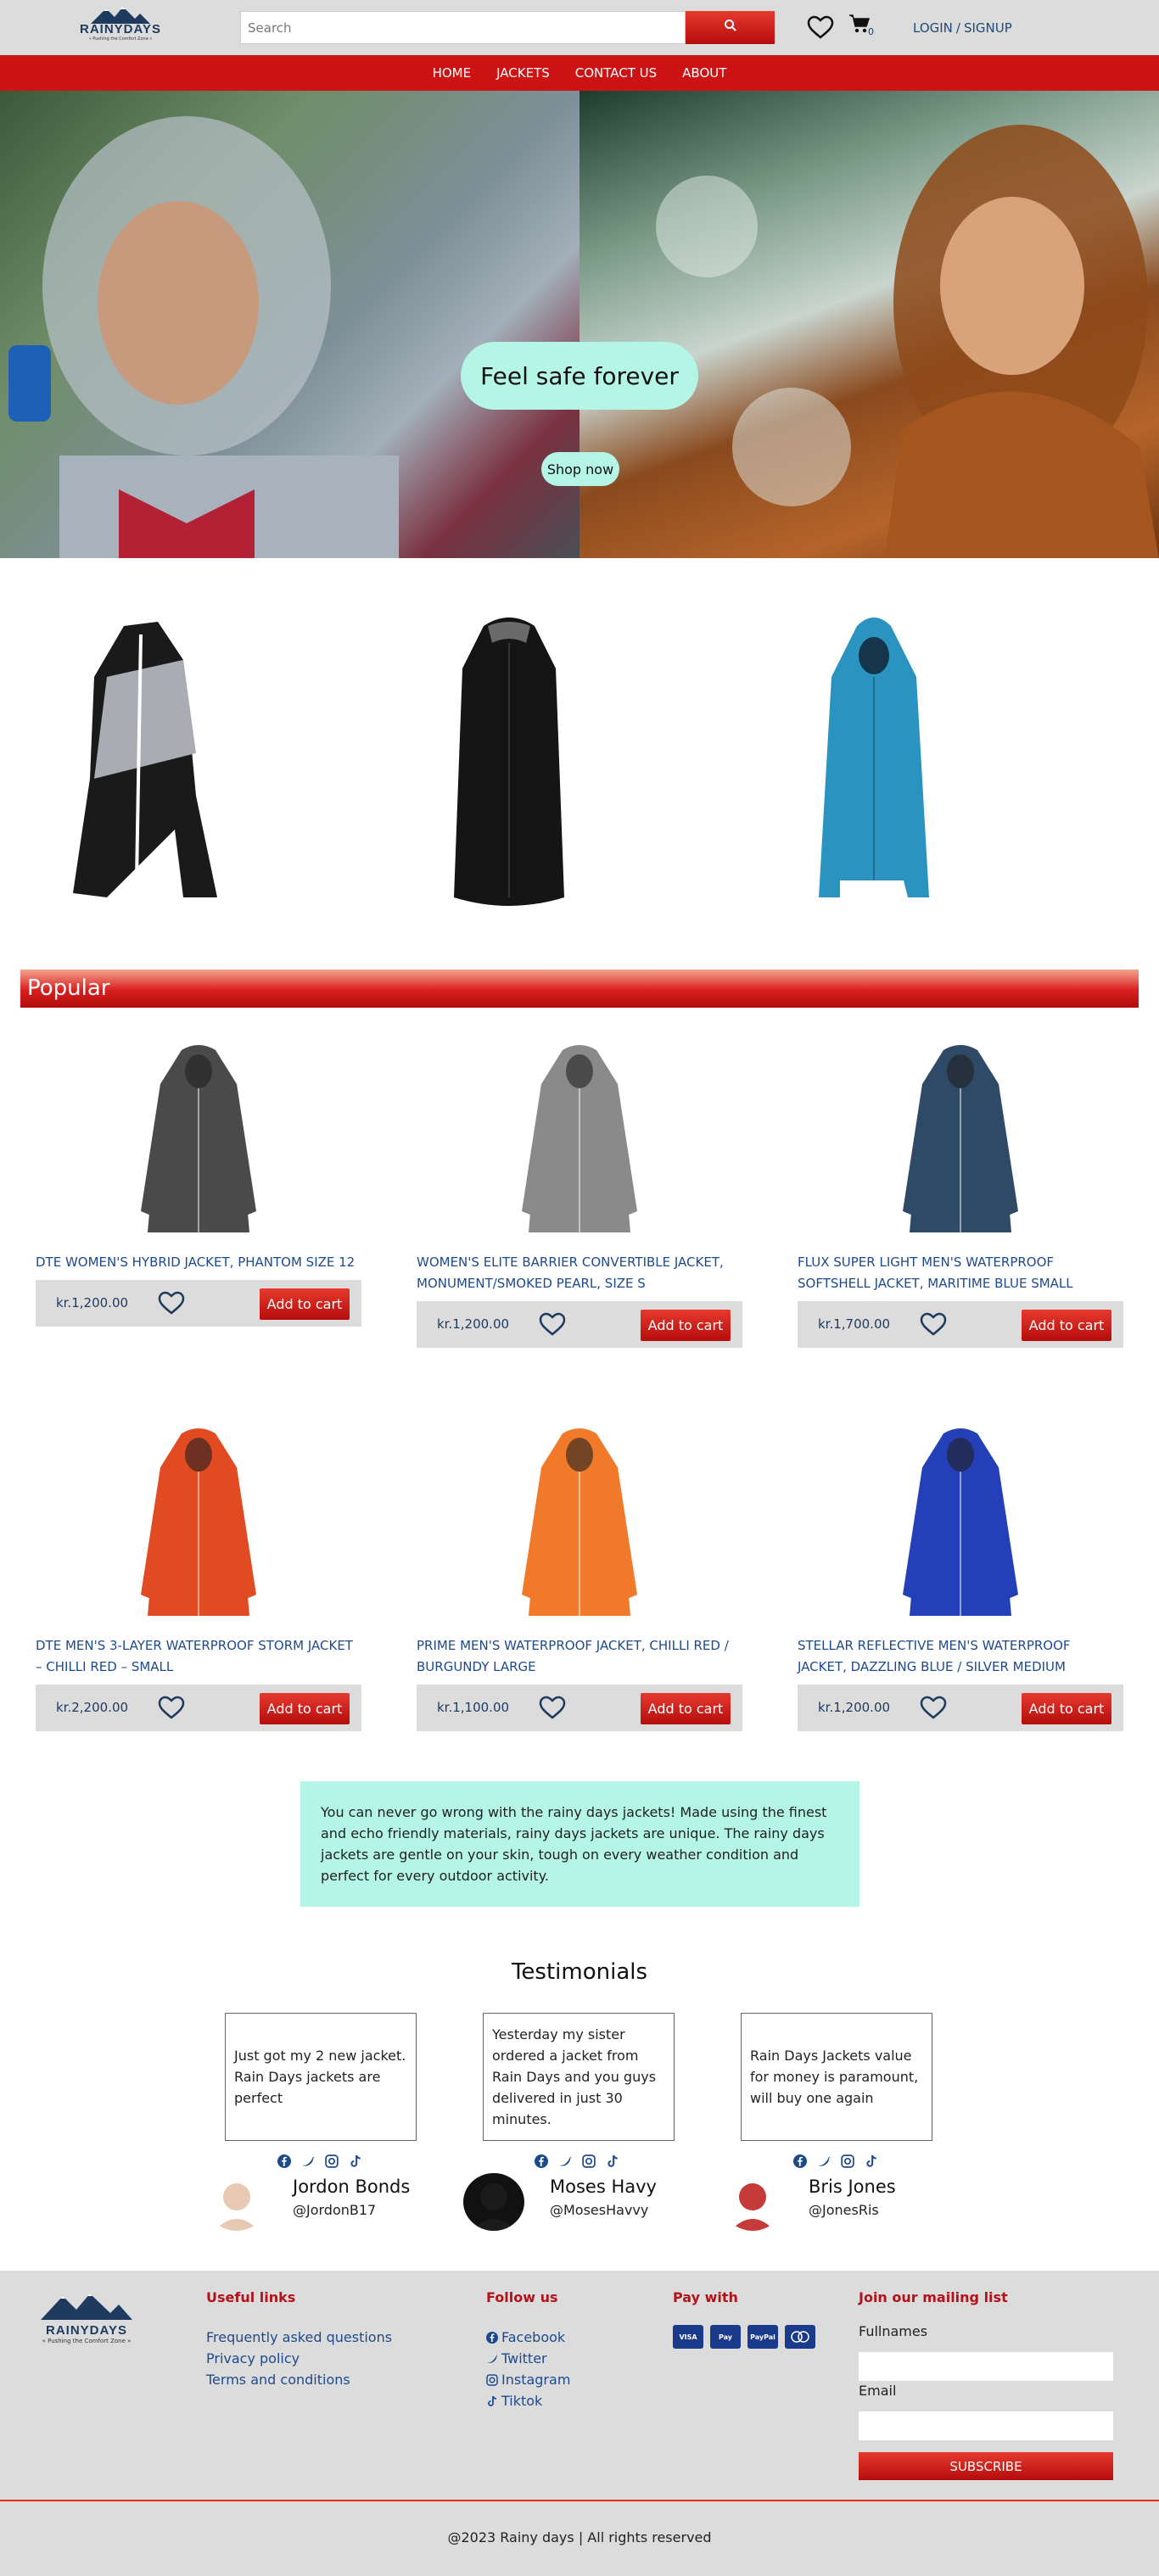  I want to click on product-actions: kr.1,700.00 Add to cart, so click(960, 1324).